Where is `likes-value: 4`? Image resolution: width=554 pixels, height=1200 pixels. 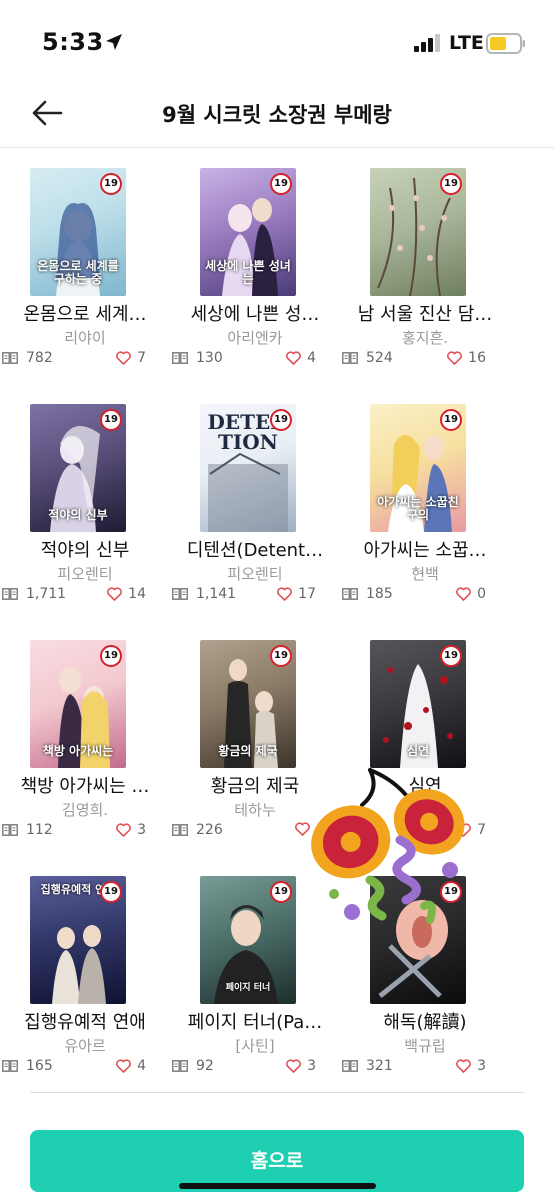 likes-value: 4 is located at coordinates (311, 358).